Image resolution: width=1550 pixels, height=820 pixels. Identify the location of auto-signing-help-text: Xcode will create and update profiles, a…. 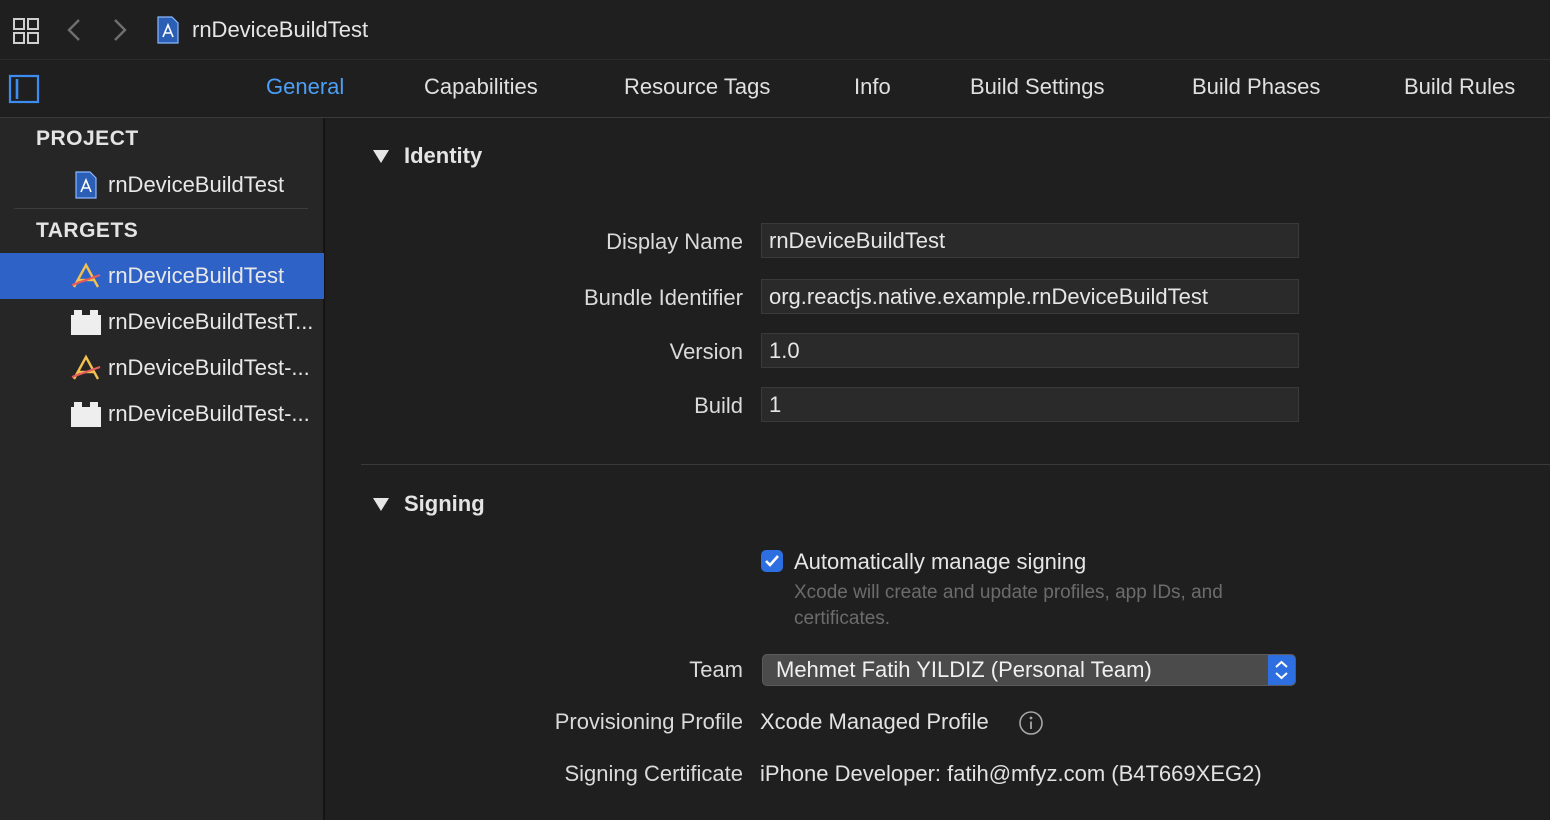
(1008, 605).